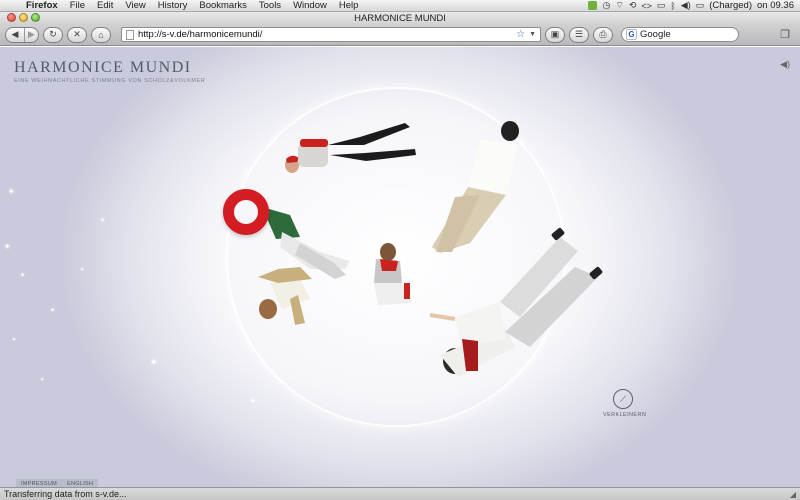 This screenshot has height=500, width=800. Describe the element at coordinates (624, 415) in the screenshot. I see `zoom-label: VERKLEINERN` at that location.